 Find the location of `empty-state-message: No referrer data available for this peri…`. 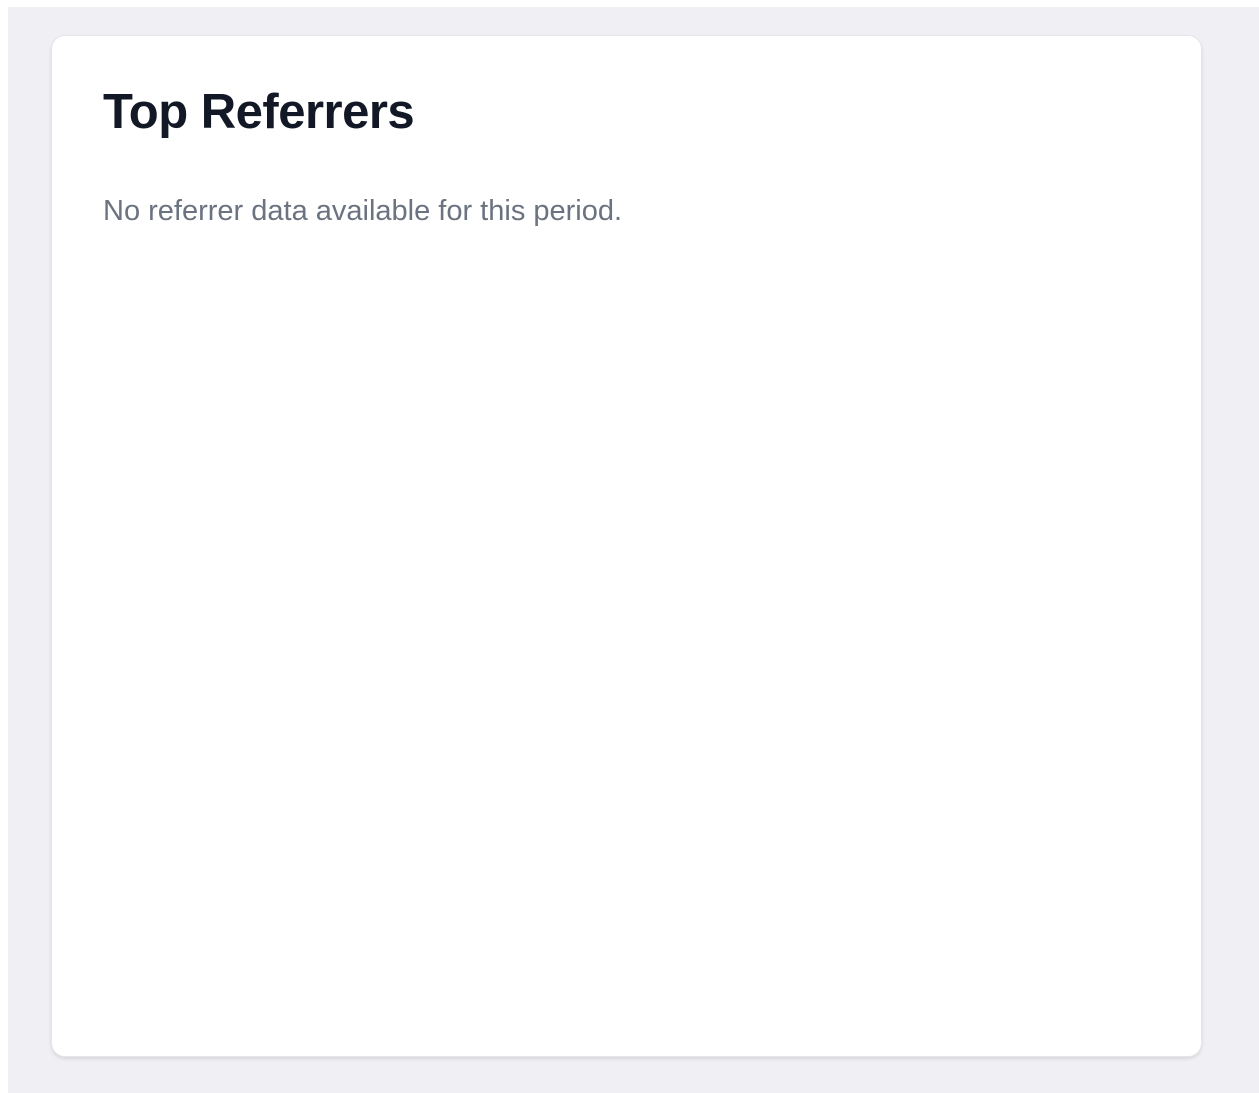

empty-state-message: No referrer data available for this peri… is located at coordinates (363, 211).